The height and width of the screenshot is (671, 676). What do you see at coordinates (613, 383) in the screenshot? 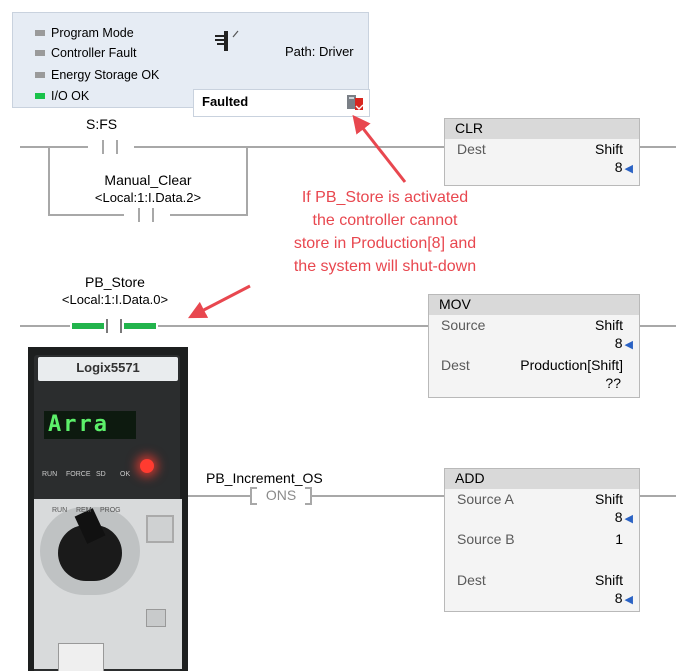
I see `mov-dest-value: ??` at bounding box center [613, 383].